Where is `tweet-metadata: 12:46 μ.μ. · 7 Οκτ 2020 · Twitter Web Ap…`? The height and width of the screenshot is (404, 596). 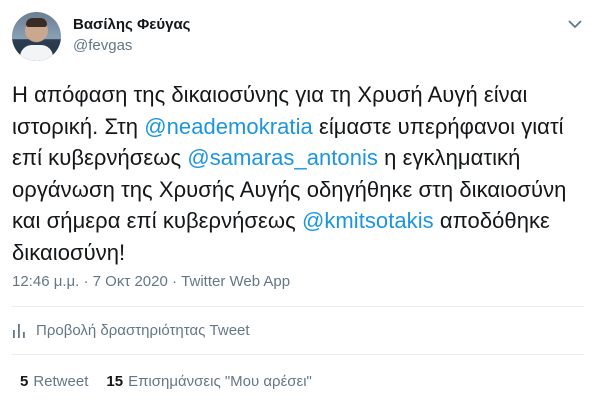 tweet-metadata: 12:46 μ.μ. · 7 Οκτ 2020 · Twitter Web Ap… is located at coordinates (151, 281).